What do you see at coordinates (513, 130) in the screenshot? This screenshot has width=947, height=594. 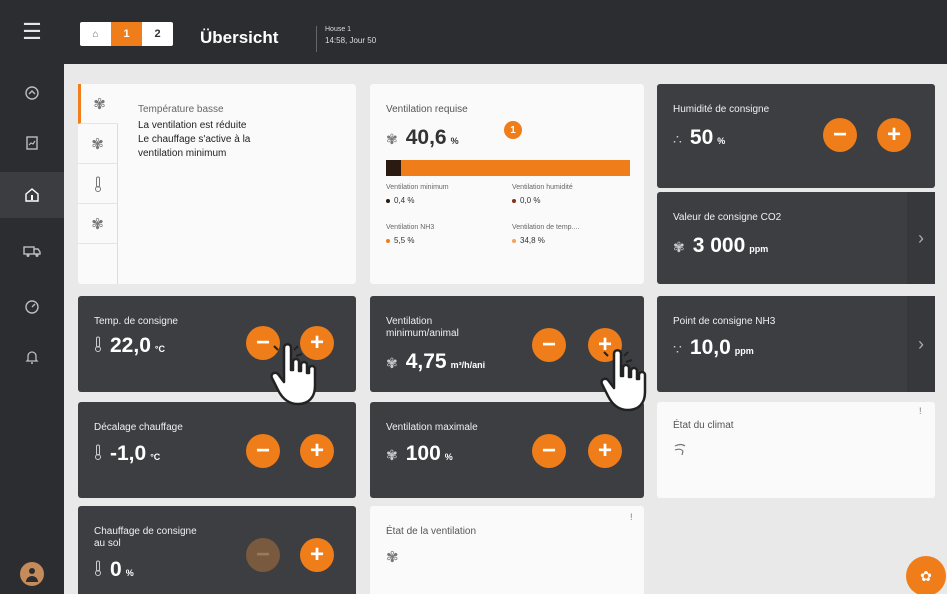 I see `notification-badge: 1` at bounding box center [513, 130].